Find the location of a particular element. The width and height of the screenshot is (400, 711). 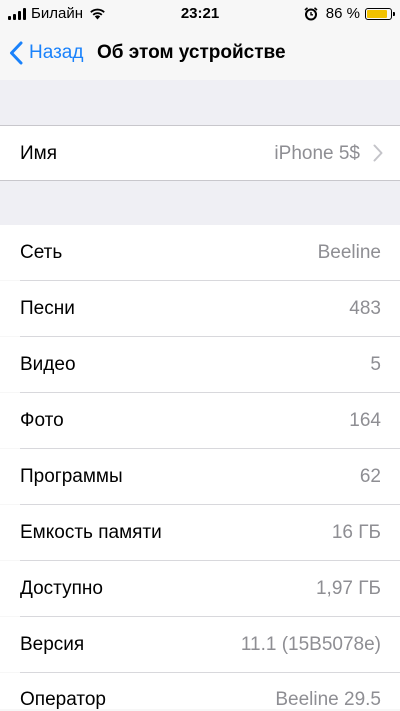

row-label: Сеть is located at coordinates (41, 252).